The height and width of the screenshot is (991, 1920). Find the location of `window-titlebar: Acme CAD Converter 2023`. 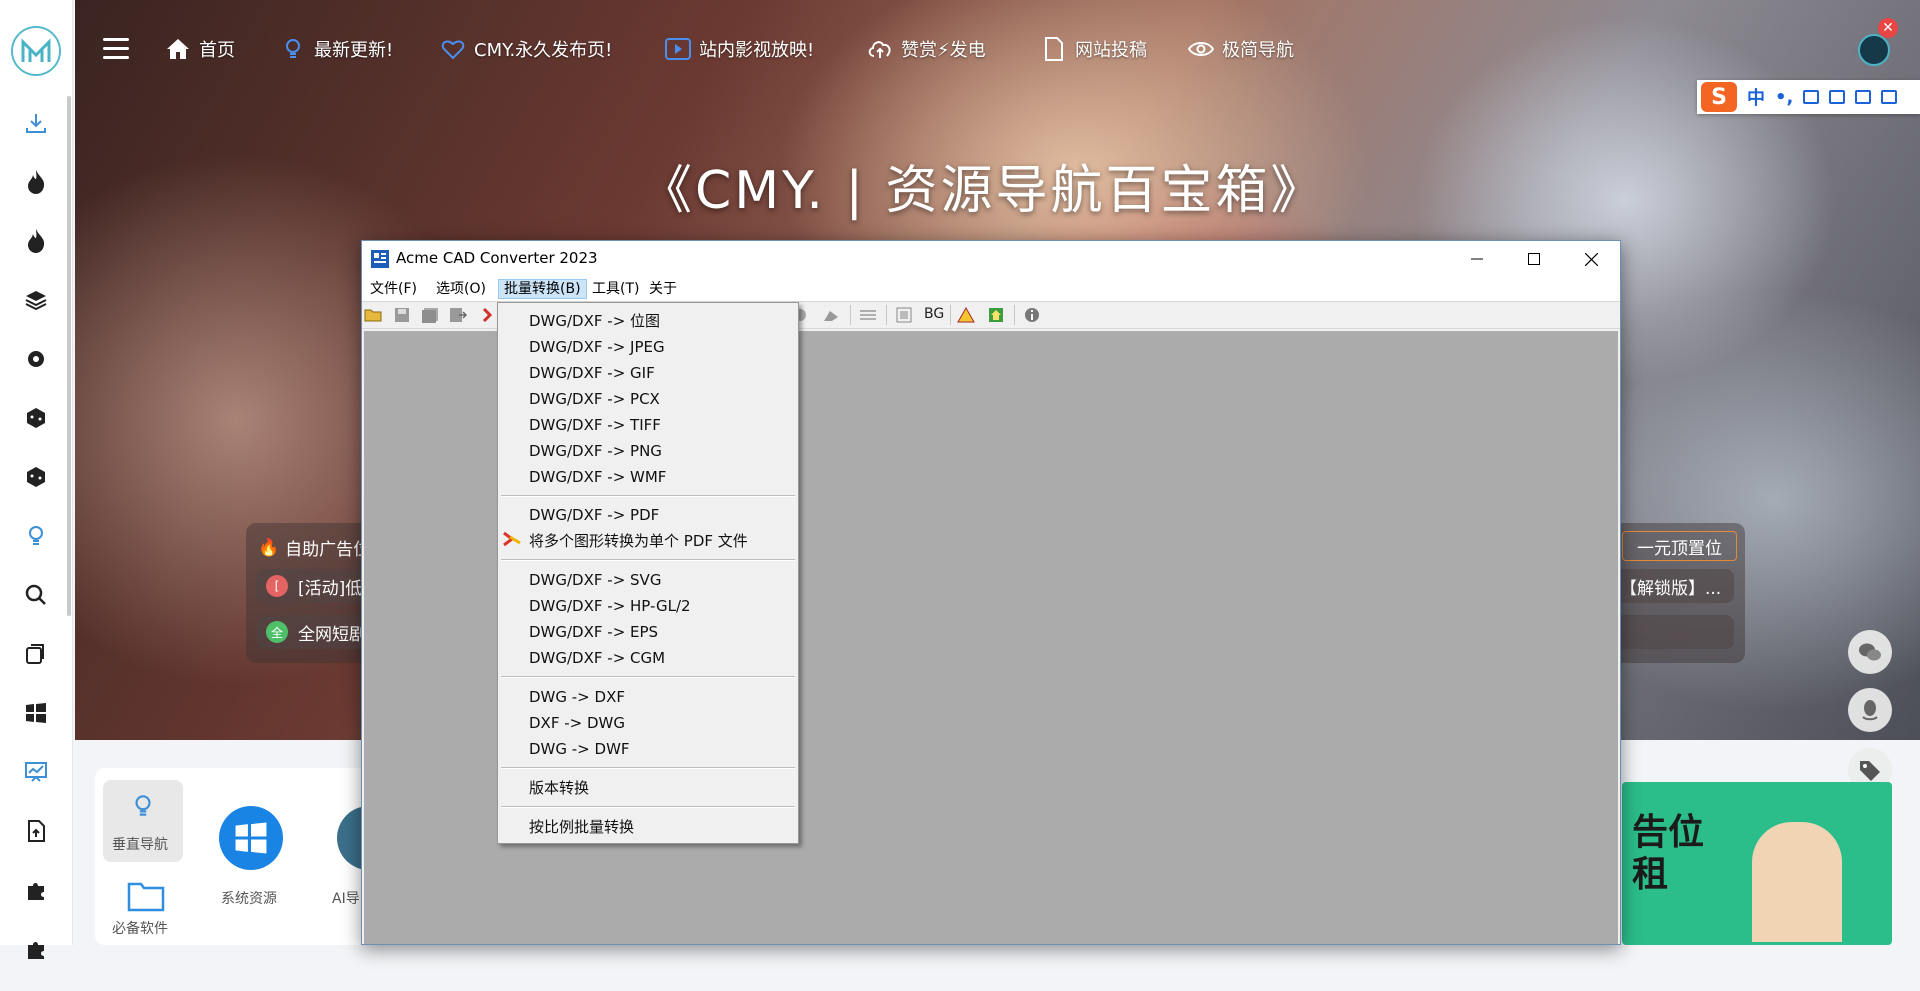

window-titlebar: Acme CAD Converter 2023 is located at coordinates (991, 259).